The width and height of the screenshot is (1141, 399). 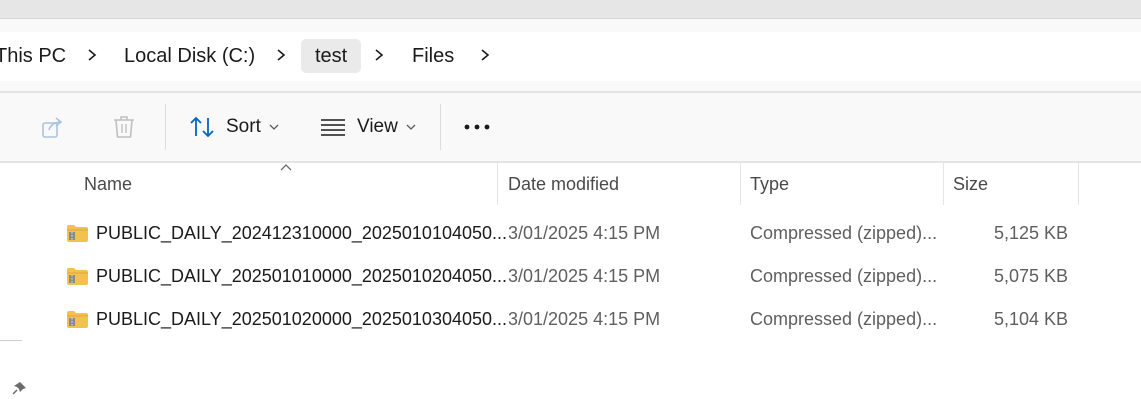 I want to click on column-header-date-modified: Date modified, so click(x=563, y=184).